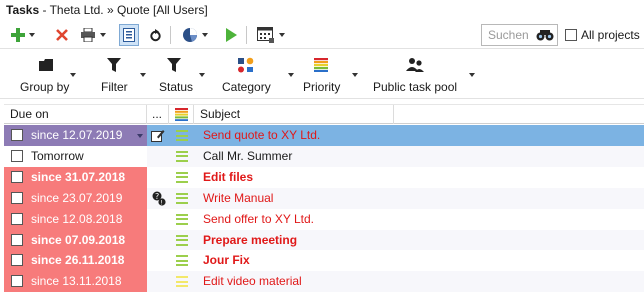  I want to click on table-row: since 31.07.2018 Edit files, so click(324, 177).